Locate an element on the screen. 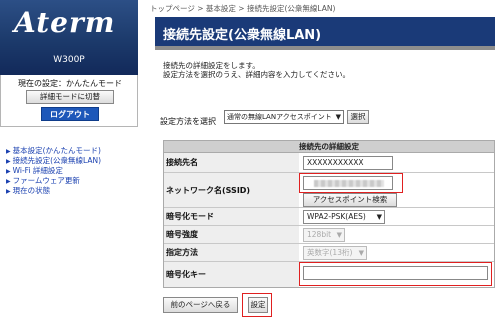 The width and height of the screenshot is (500, 325). row-ssid: ネットワーク名(SSID) アクセスポイント検索 is located at coordinates (329, 190).